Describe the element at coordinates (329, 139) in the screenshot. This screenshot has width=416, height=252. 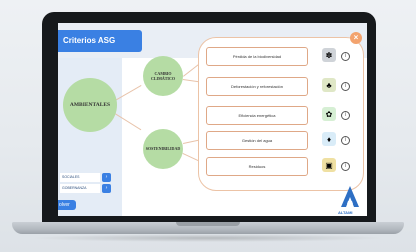
I see `water-tap-icon: ♦` at that location.